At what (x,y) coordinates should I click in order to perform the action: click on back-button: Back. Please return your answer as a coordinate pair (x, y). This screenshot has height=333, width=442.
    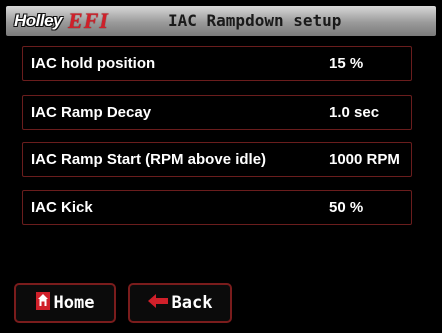
    Looking at the image, I should click on (180, 303).